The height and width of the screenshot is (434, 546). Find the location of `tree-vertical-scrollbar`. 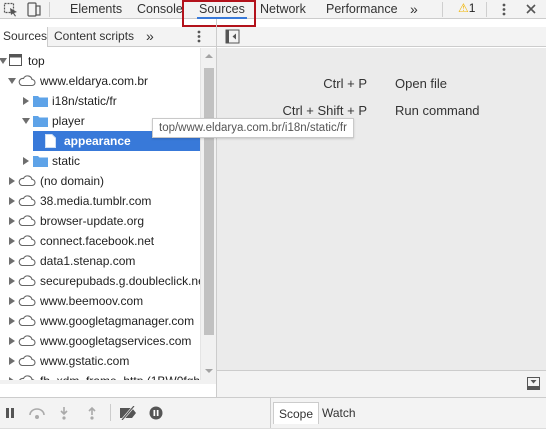

tree-vertical-scrollbar is located at coordinates (208, 214).